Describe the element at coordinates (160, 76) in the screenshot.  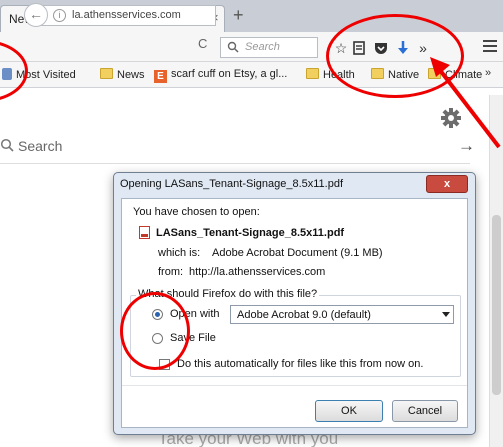
I see `etsy-icon: E` at that location.